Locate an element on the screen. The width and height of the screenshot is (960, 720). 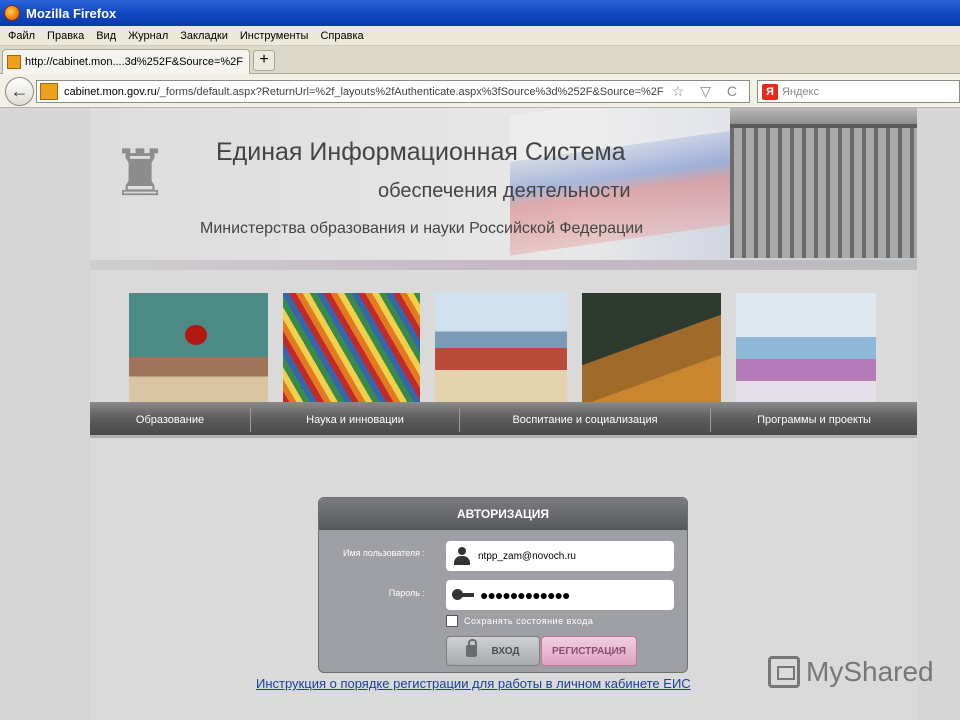
nav-item-science: Наука и инновации is located at coordinates (355, 420).